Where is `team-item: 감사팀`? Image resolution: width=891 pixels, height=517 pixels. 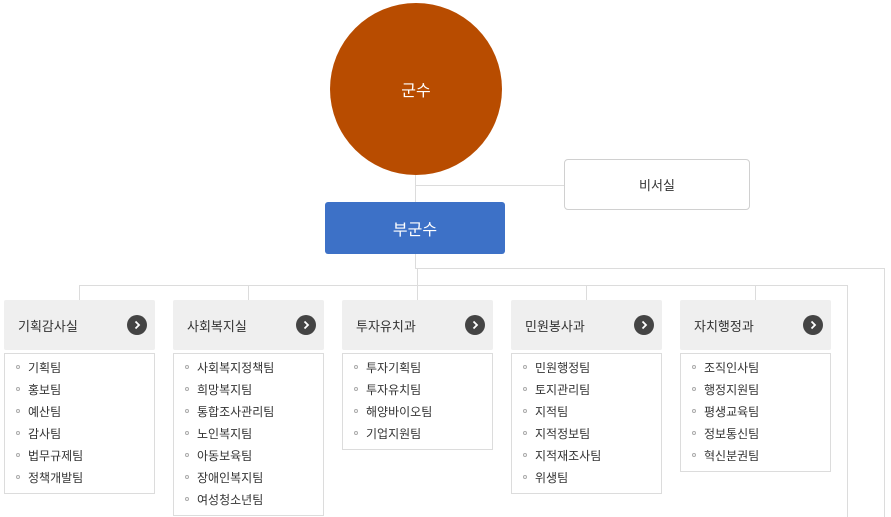 team-item: 감사팀 is located at coordinates (79, 434).